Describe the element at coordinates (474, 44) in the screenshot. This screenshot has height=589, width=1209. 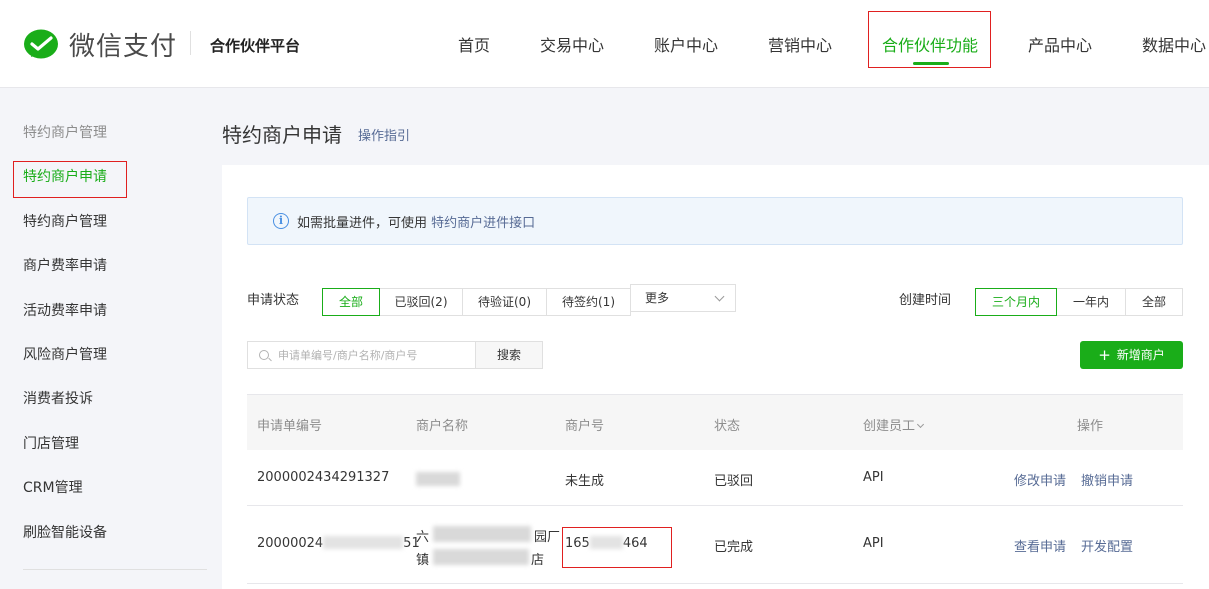
I see `nav-item-home: 首页` at that location.